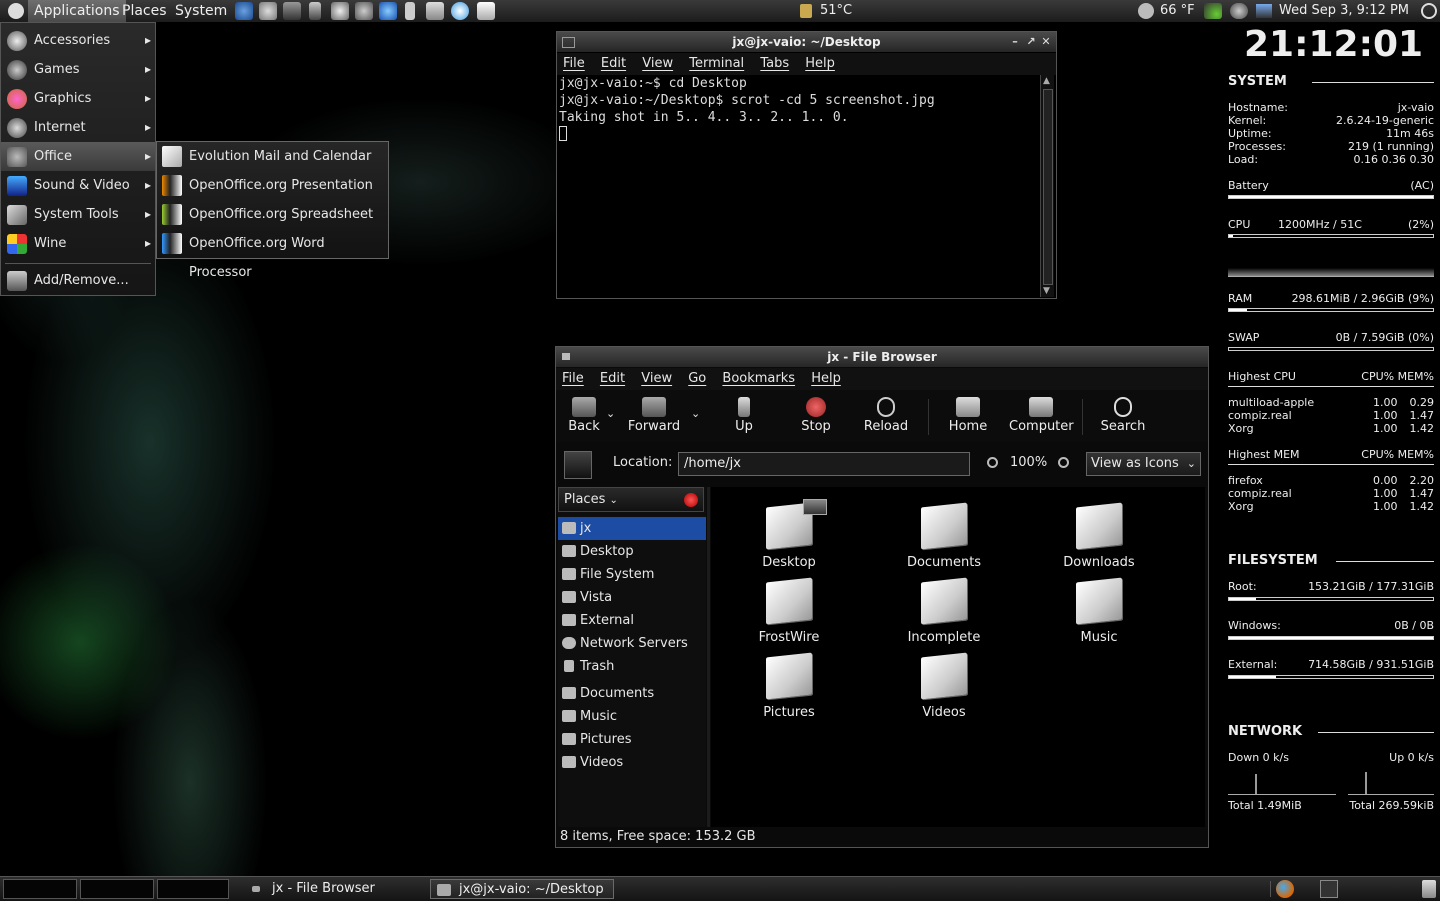 The image size is (1440, 901). What do you see at coordinates (193, 889) in the screenshot?
I see `network-load-applet` at bounding box center [193, 889].